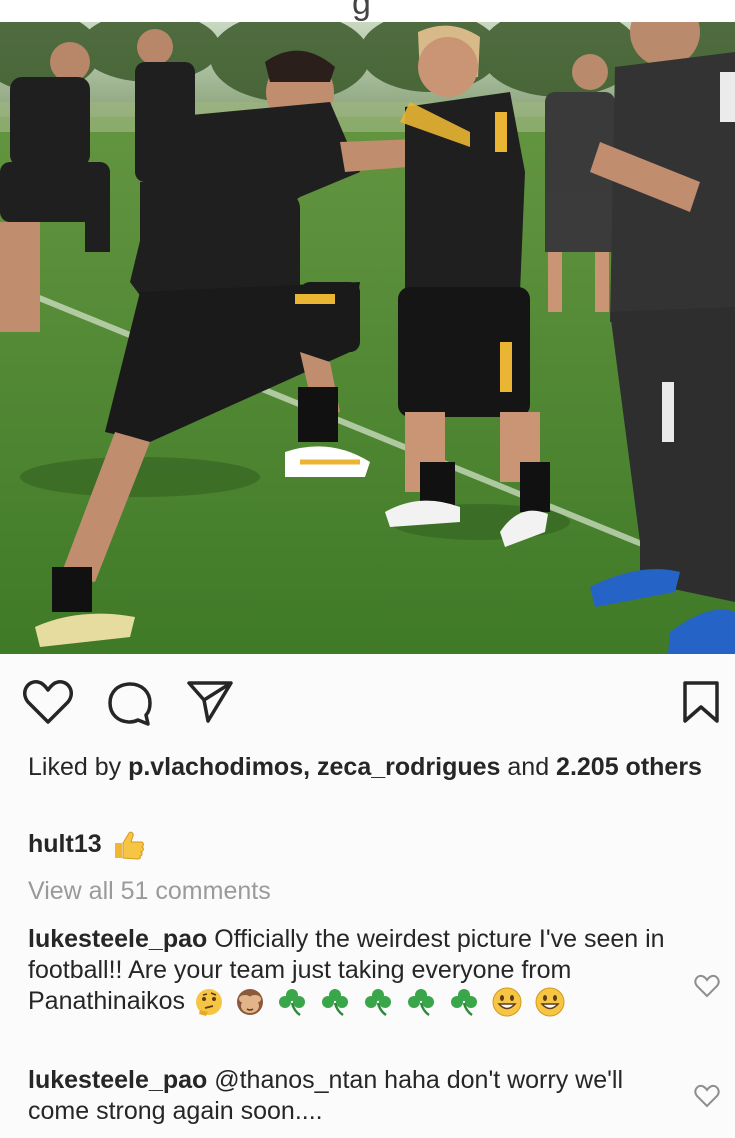 The height and width of the screenshot is (1138, 735). What do you see at coordinates (629, 767) in the screenshot?
I see `likes-count-link: 2.205 others` at bounding box center [629, 767].